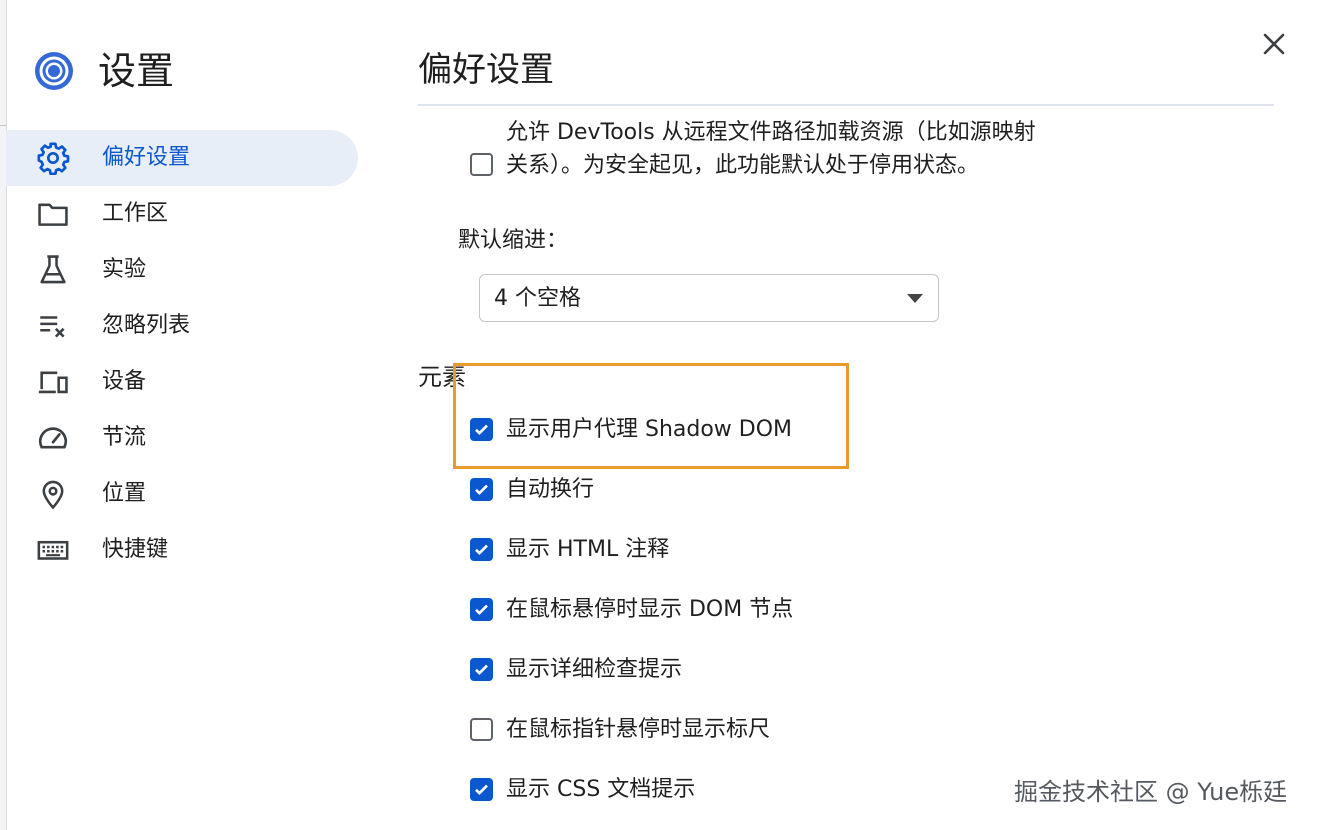  I want to click on sidebar-item-experiments: 实验, so click(182, 270).